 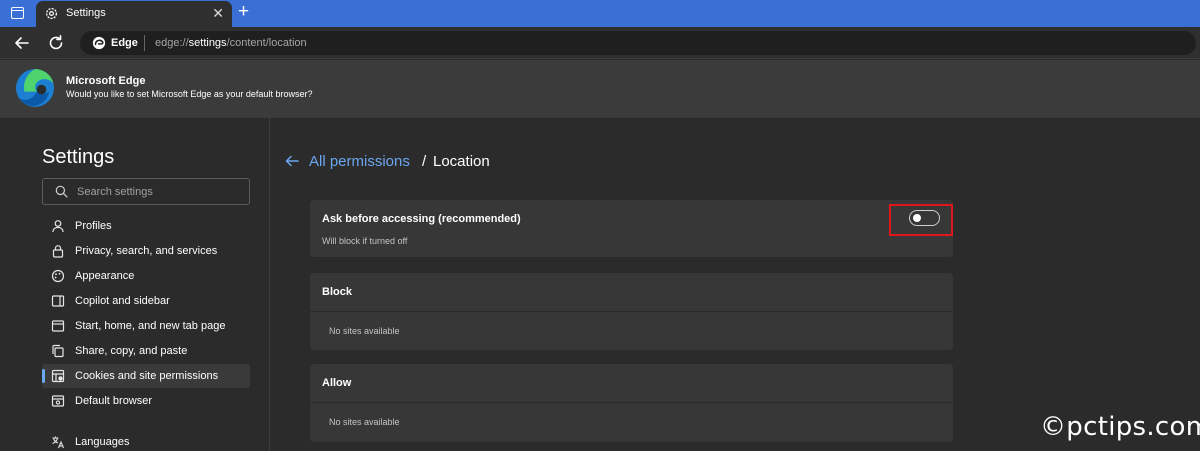 I want to click on profile-icon, so click(x=58, y=226).